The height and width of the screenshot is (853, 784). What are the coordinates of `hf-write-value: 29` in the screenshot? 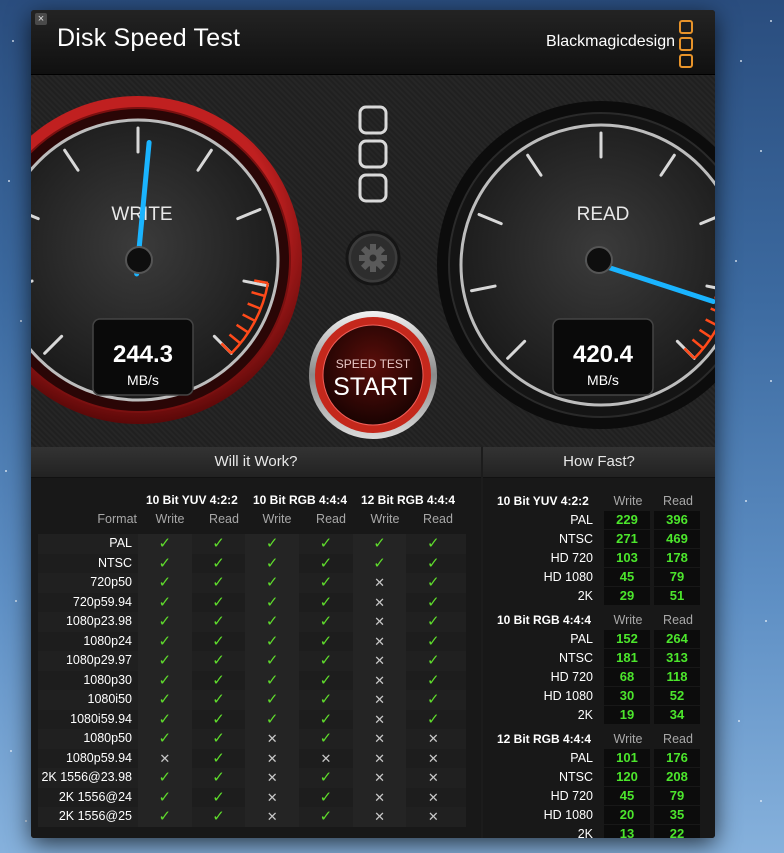 It's located at (627, 596).